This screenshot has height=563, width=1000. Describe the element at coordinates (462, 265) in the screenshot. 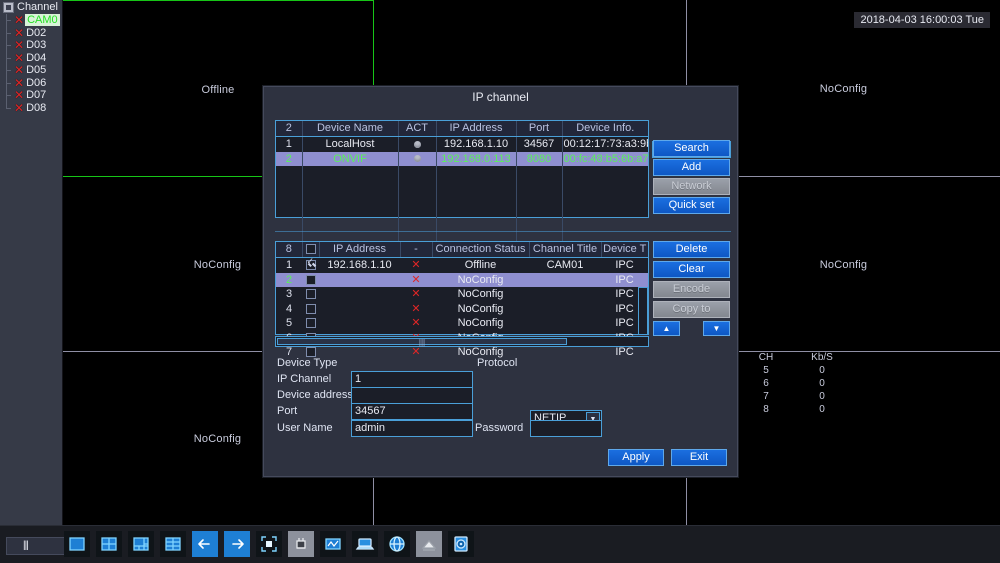

I see `channel-row: 1 192.168.1.10 ✕ Offline CAM01 IPC` at that location.